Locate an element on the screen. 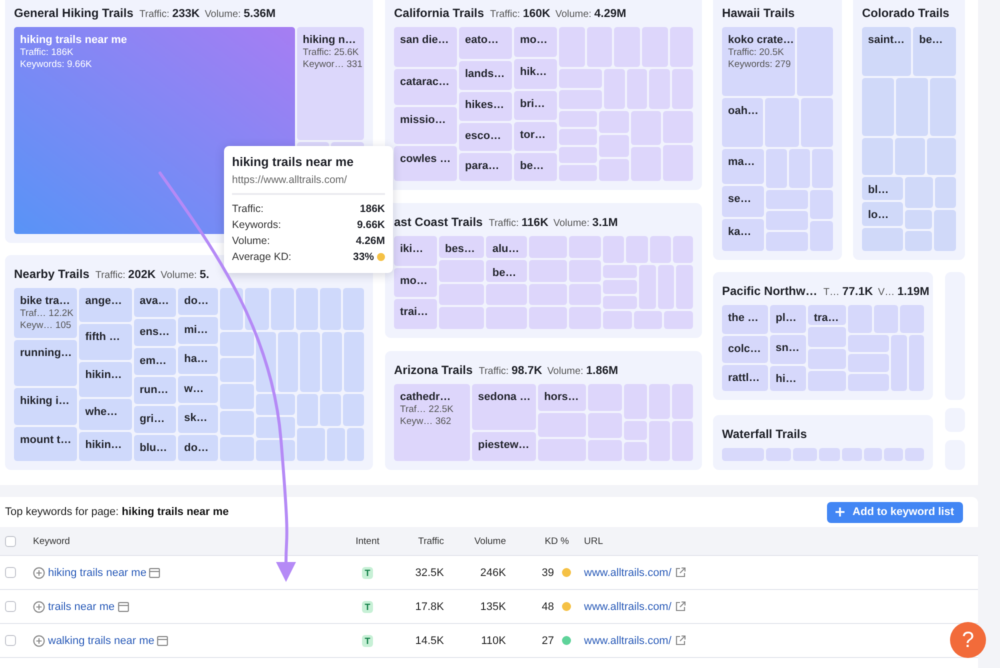 This screenshot has width=1000, height=668. group-volume: Volume: 5.36M is located at coordinates (240, 14).